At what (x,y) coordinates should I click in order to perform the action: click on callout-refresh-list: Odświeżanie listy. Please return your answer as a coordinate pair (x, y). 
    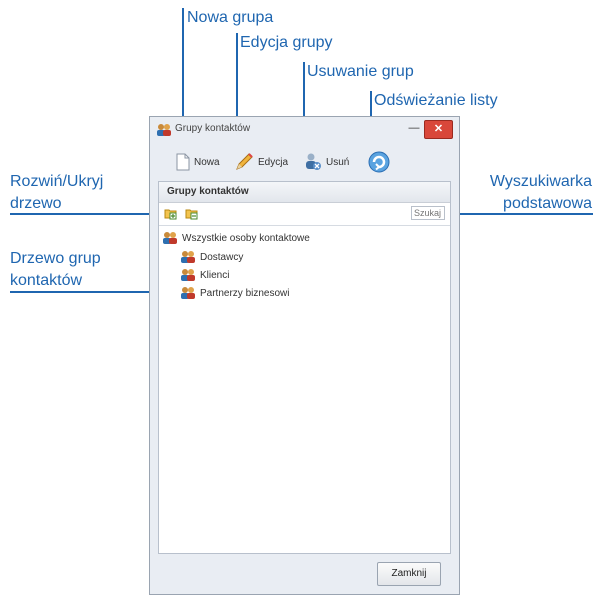
    Looking at the image, I should click on (436, 100).